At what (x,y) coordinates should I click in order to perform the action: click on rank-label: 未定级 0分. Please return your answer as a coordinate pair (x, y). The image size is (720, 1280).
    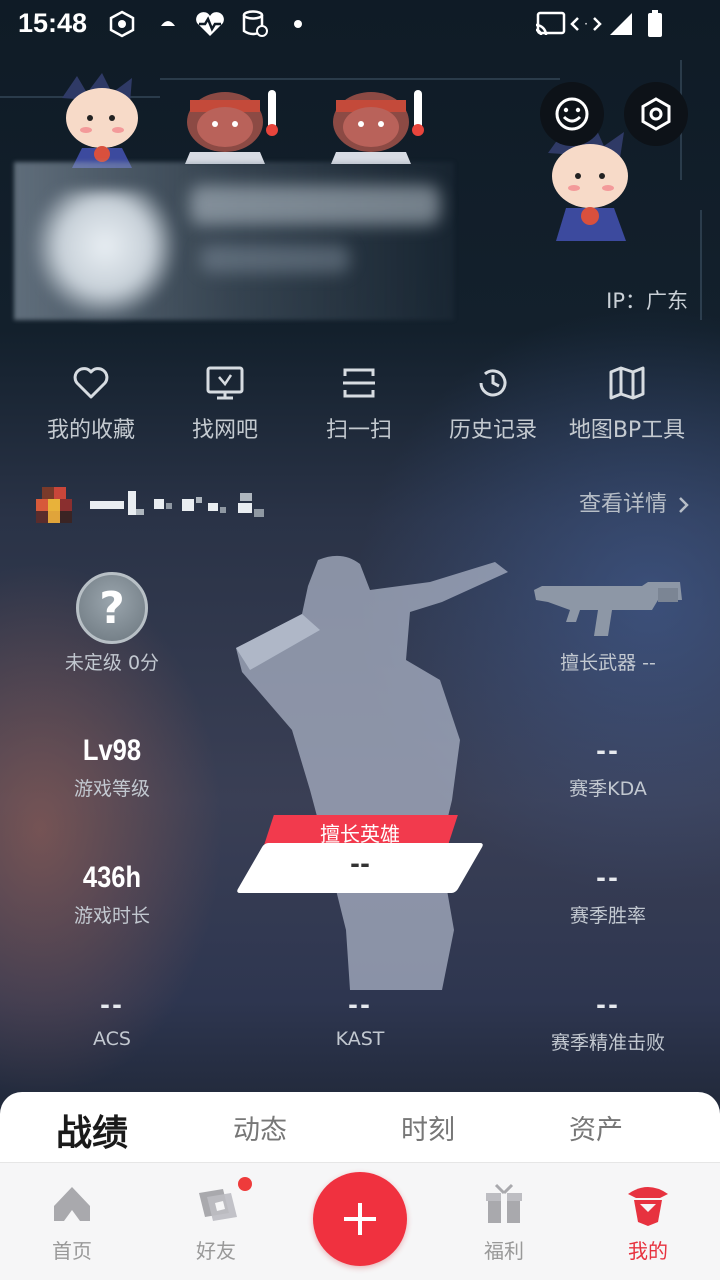
    Looking at the image, I should click on (112, 663).